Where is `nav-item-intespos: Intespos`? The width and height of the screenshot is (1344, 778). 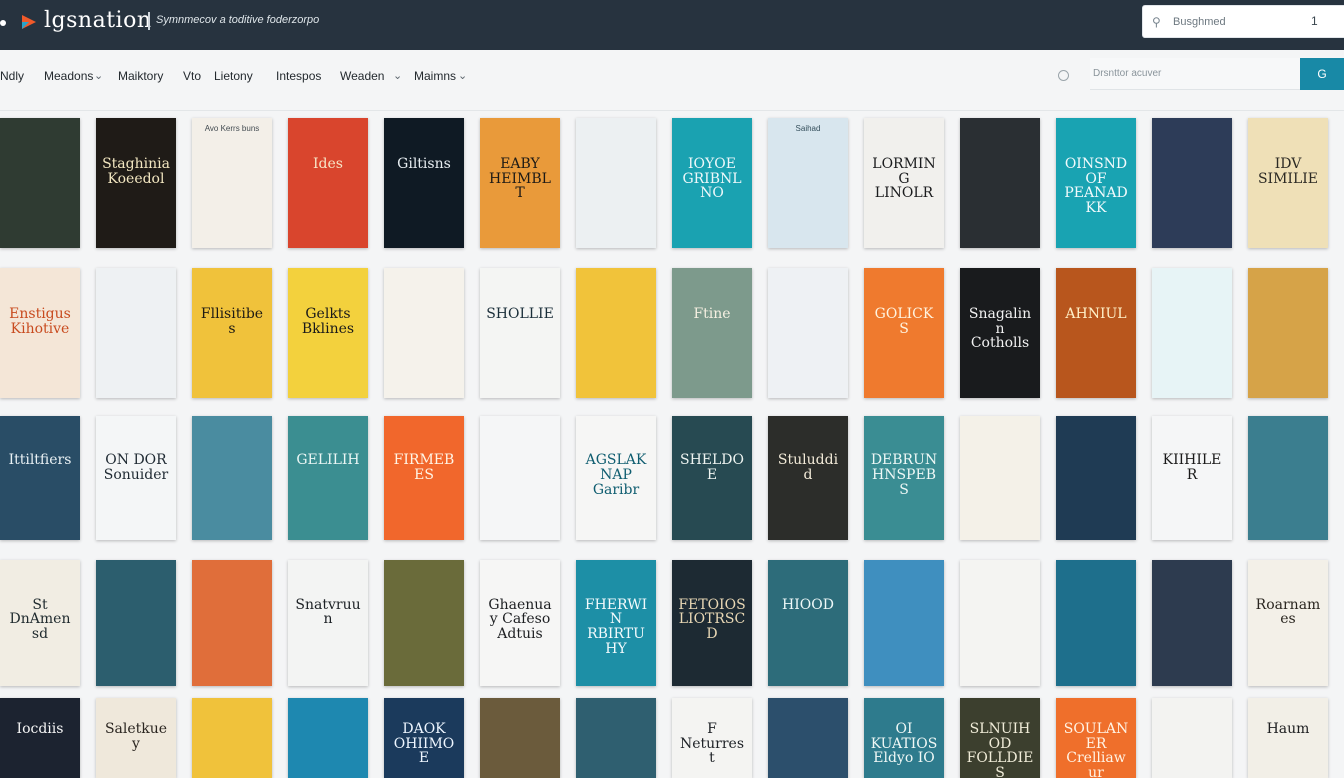 nav-item-intespos: Intespos is located at coordinates (298, 76).